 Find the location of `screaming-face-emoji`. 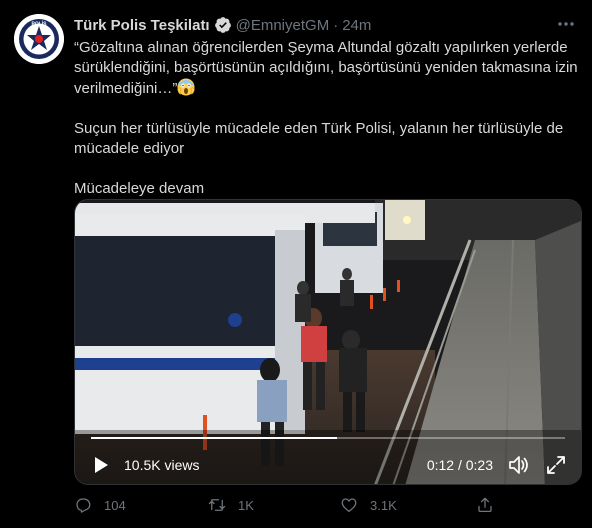

screaming-face-emoji is located at coordinates (186, 87).